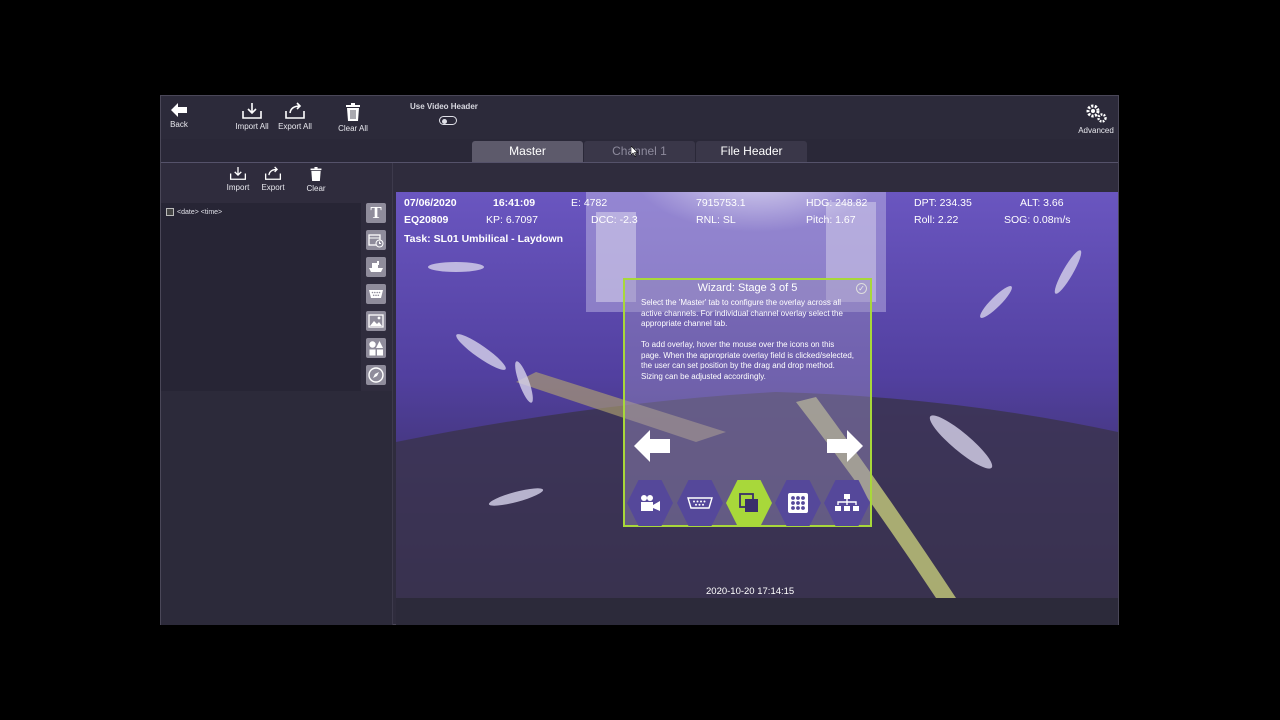 The height and width of the screenshot is (720, 1280). I want to click on export-button: Export, so click(273, 179).